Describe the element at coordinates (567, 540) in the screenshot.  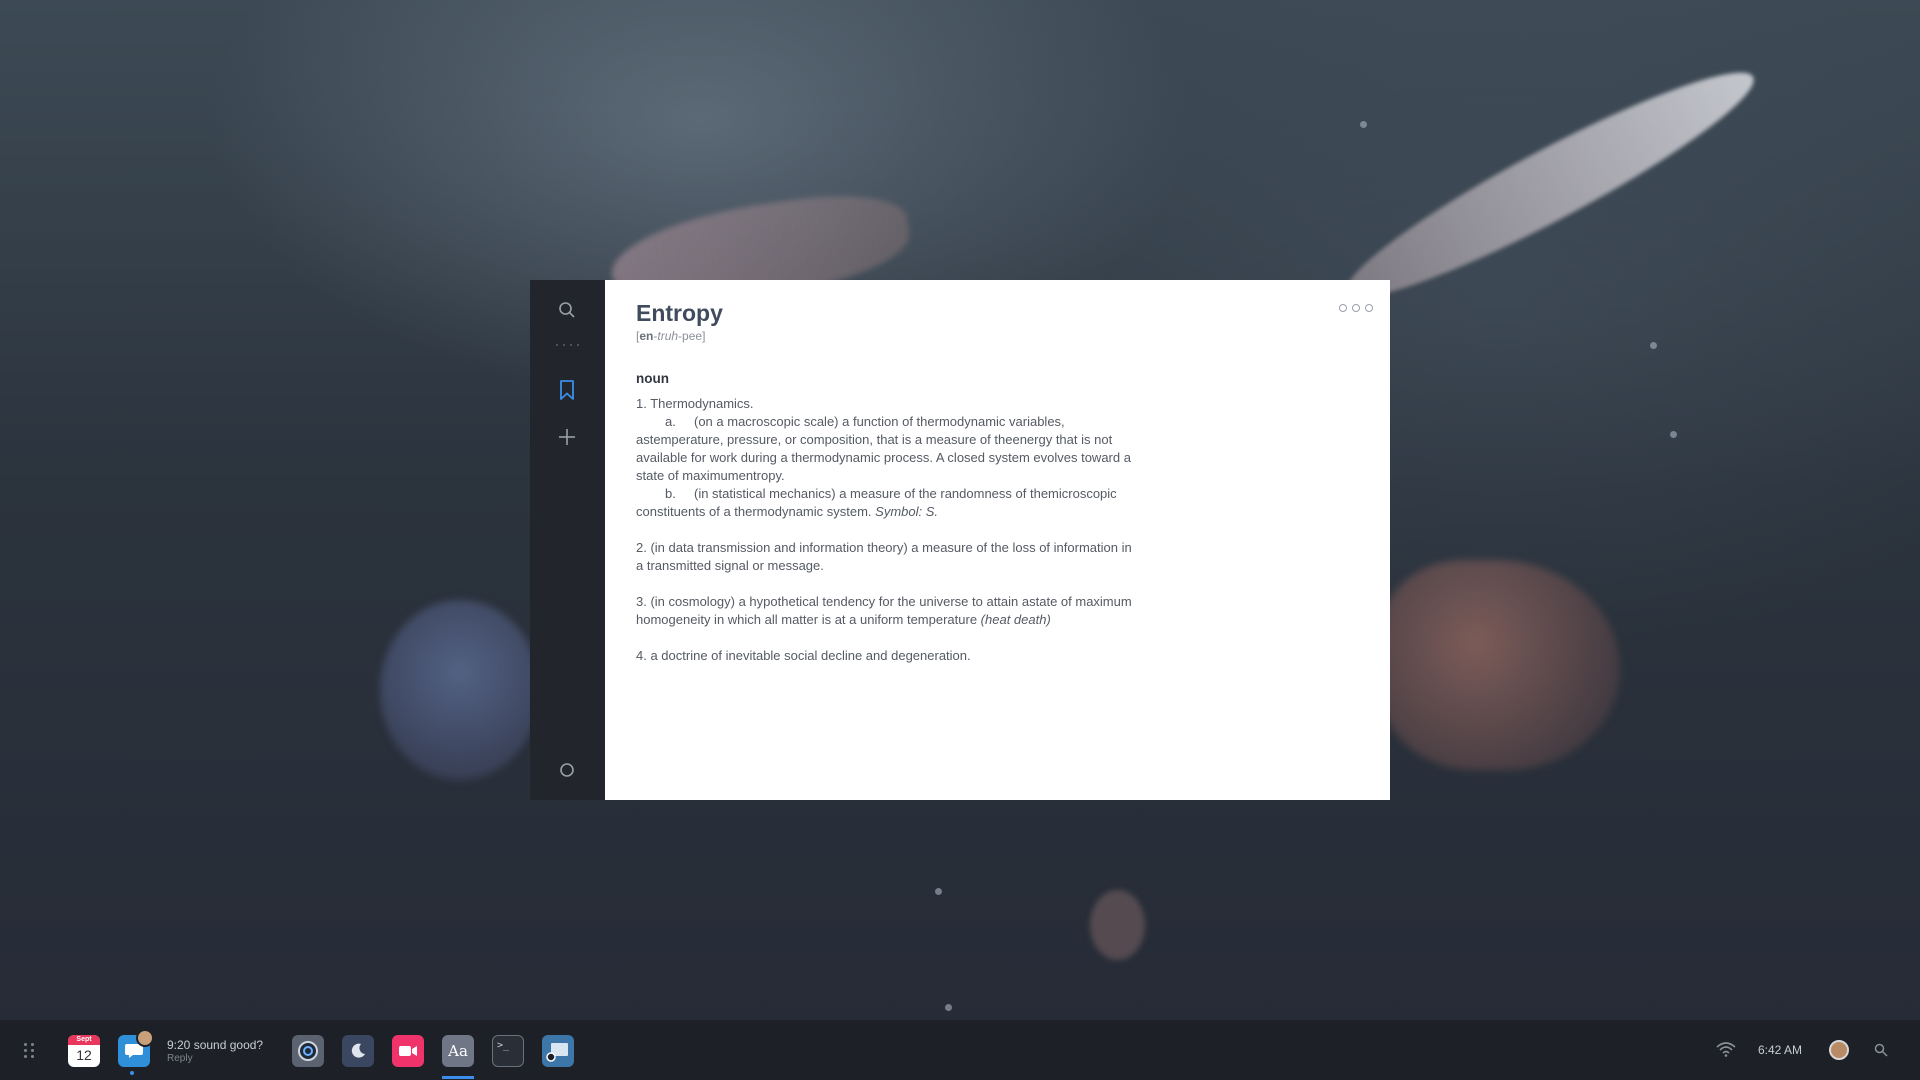
I see `dictionary-sidebar` at that location.